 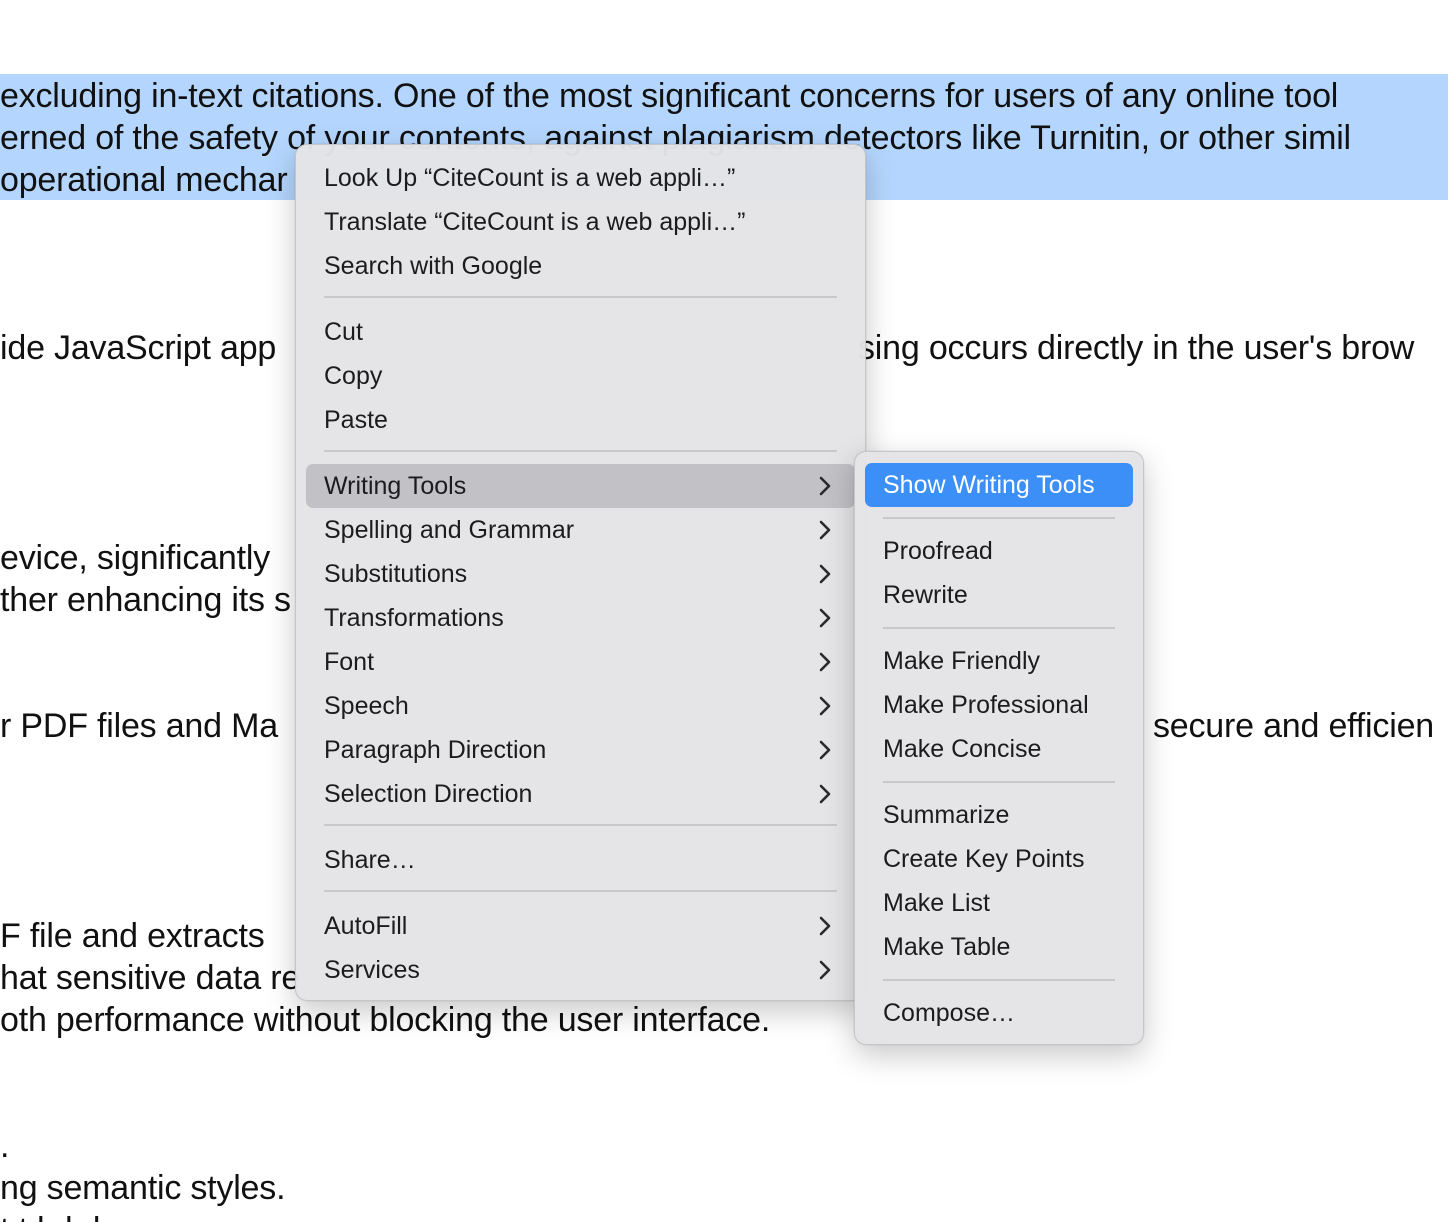 I want to click on menu-item-paste: Paste, so click(x=580, y=420).